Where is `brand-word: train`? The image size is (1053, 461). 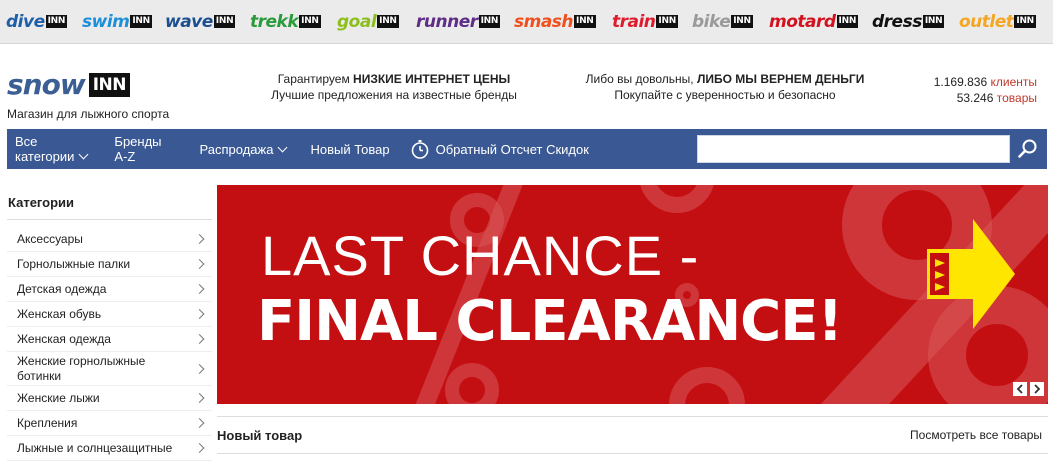
brand-word: train is located at coordinates (634, 21).